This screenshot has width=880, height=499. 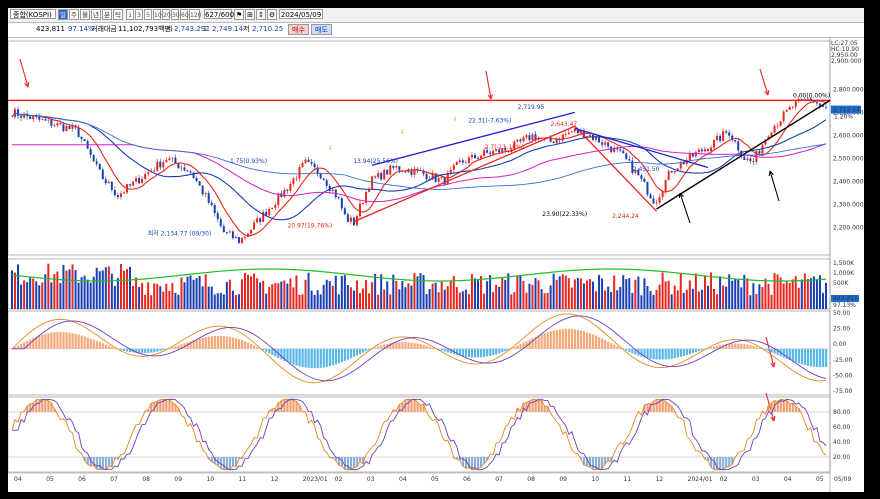 What do you see at coordinates (157, 14) in the screenshot?
I see `interval-button-10: 10` at bounding box center [157, 14].